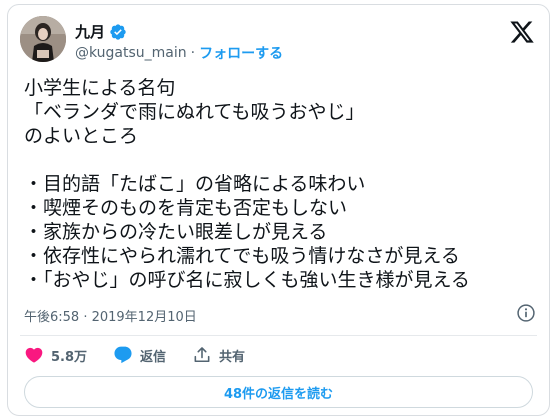 Image resolution: width=552 pixels, height=419 pixels. I want to click on tweet-line, so click(281, 160).